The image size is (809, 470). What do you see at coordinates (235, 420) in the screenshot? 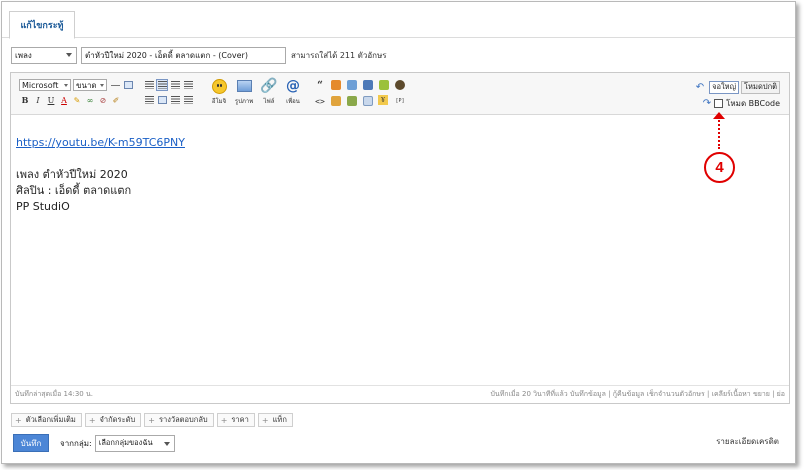
I see `tag-price: + ราคา` at bounding box center [235, 420].